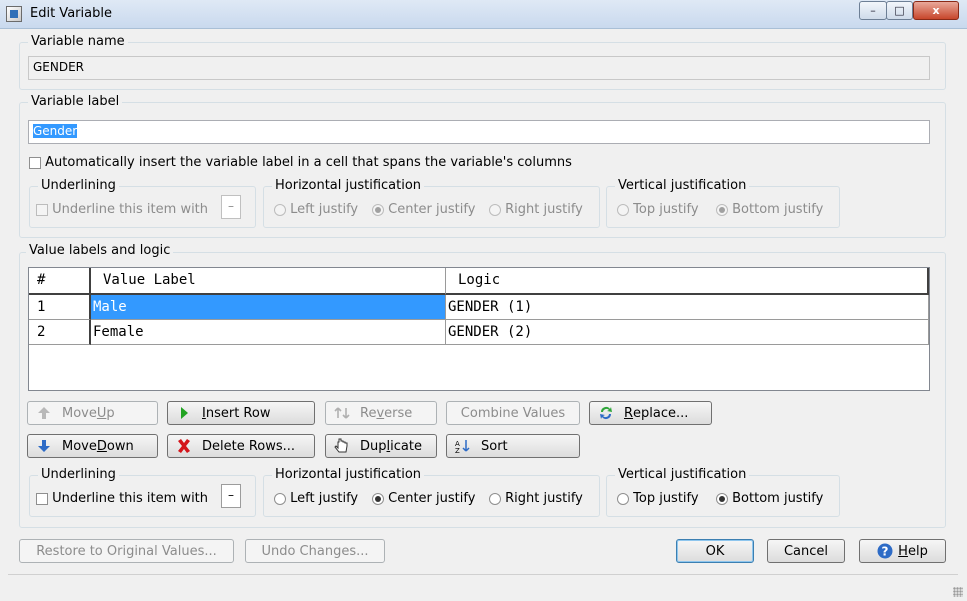 This screenshot has width=967, height=601. I want to click on bottom-underline-char-box: –, so click(231, 496).